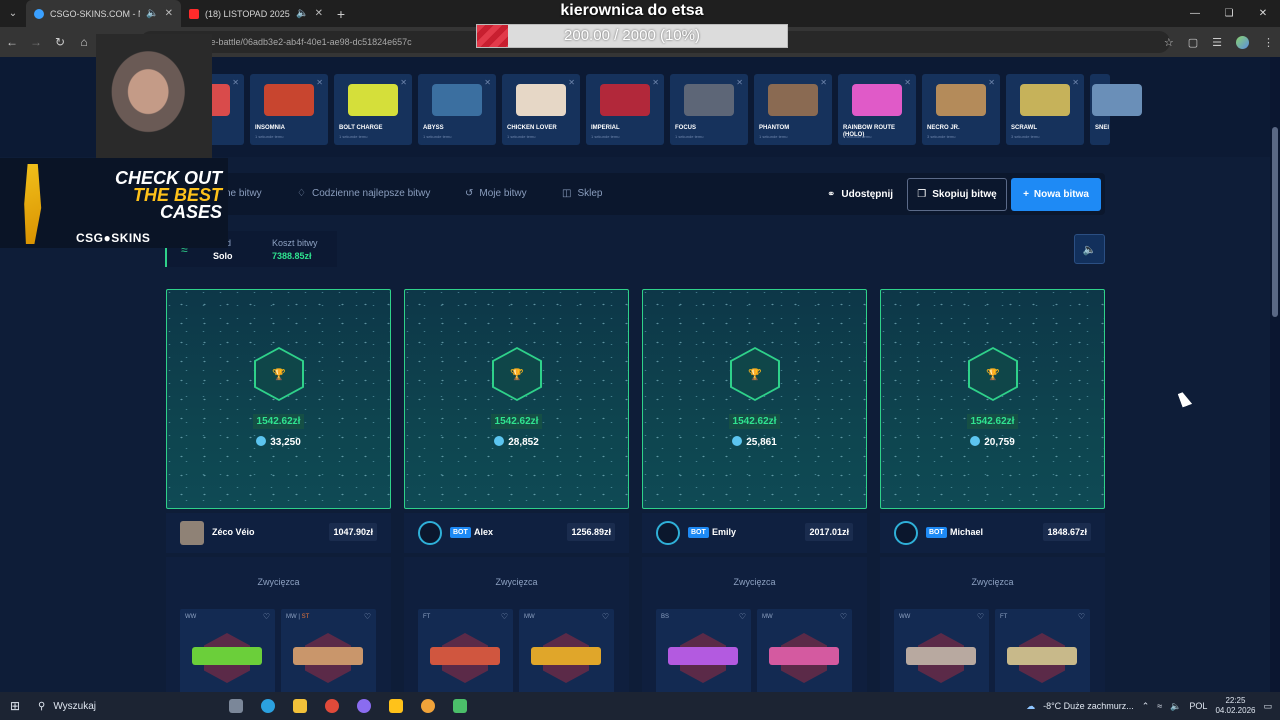 Image resolution: width=1280 pixels, height=720 pixels. What do you see at coordinates (877, 100) in the screenshot?
I see `case-image` at bounding box center [877, 100].